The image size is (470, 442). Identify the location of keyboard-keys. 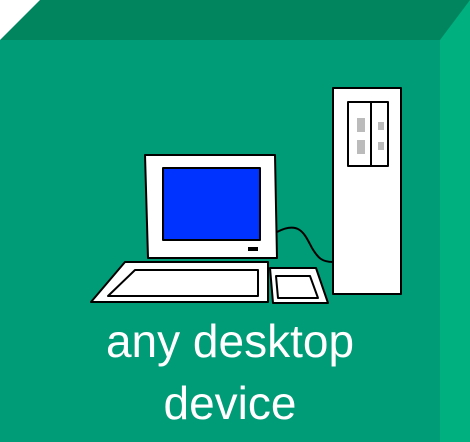
(183, 283).